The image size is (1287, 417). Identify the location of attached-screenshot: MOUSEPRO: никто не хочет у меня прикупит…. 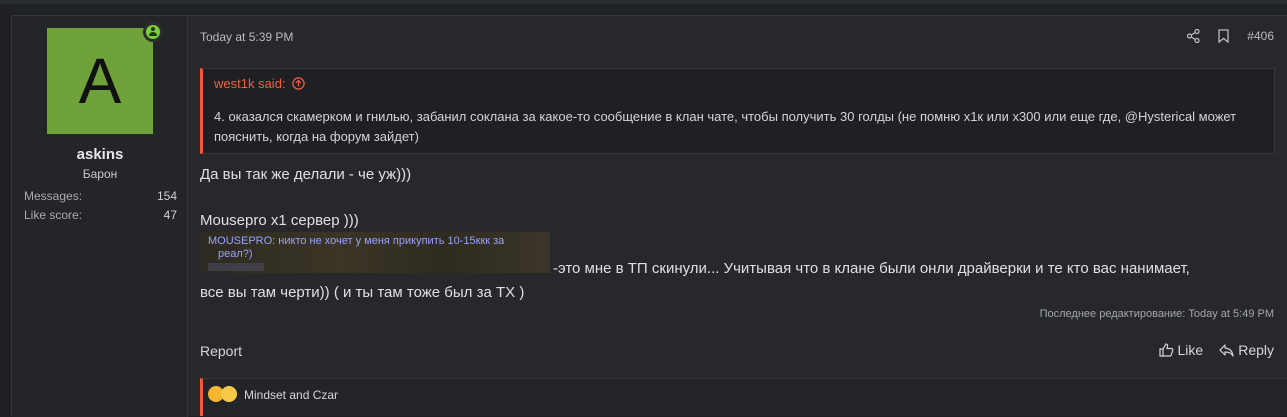
(375, 252).